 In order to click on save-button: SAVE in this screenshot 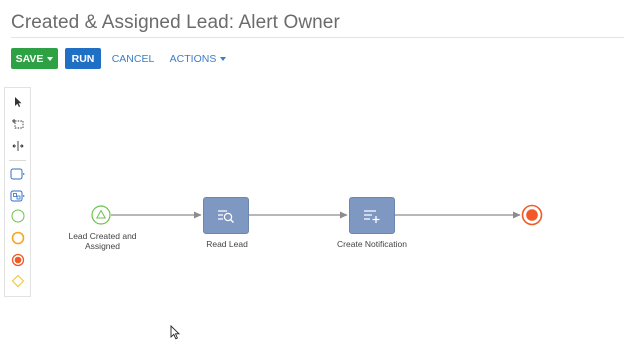, I will do `click(34, 58)`.